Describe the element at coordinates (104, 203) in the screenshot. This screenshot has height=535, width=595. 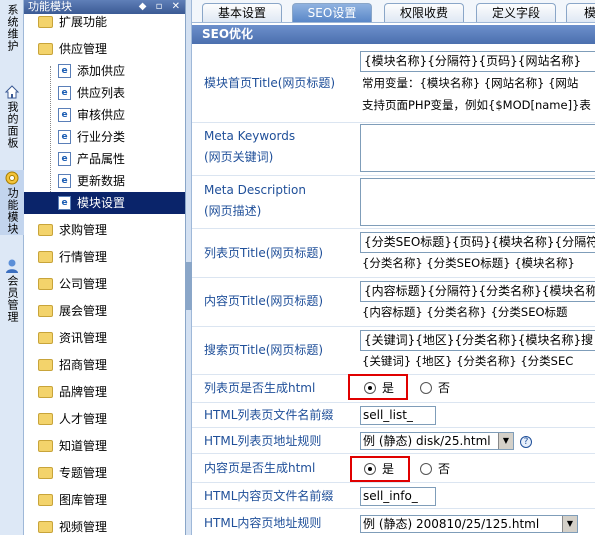
I see `tree-item: e 模块设置` at that location.